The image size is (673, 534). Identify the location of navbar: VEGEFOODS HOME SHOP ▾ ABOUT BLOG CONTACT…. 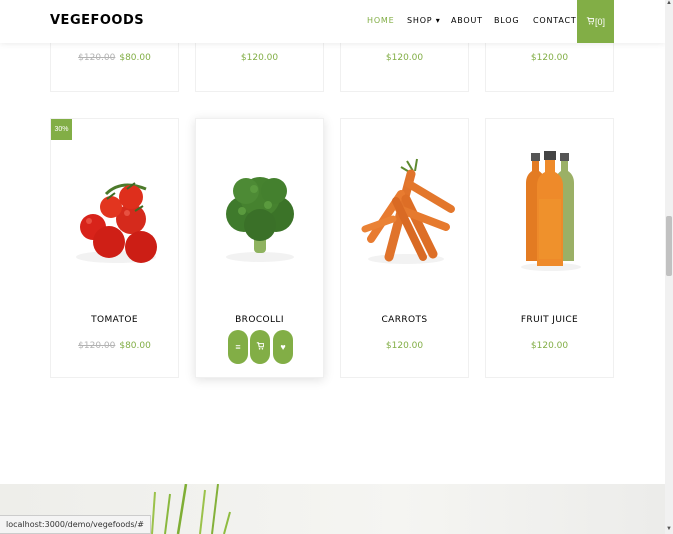
(332, 21).